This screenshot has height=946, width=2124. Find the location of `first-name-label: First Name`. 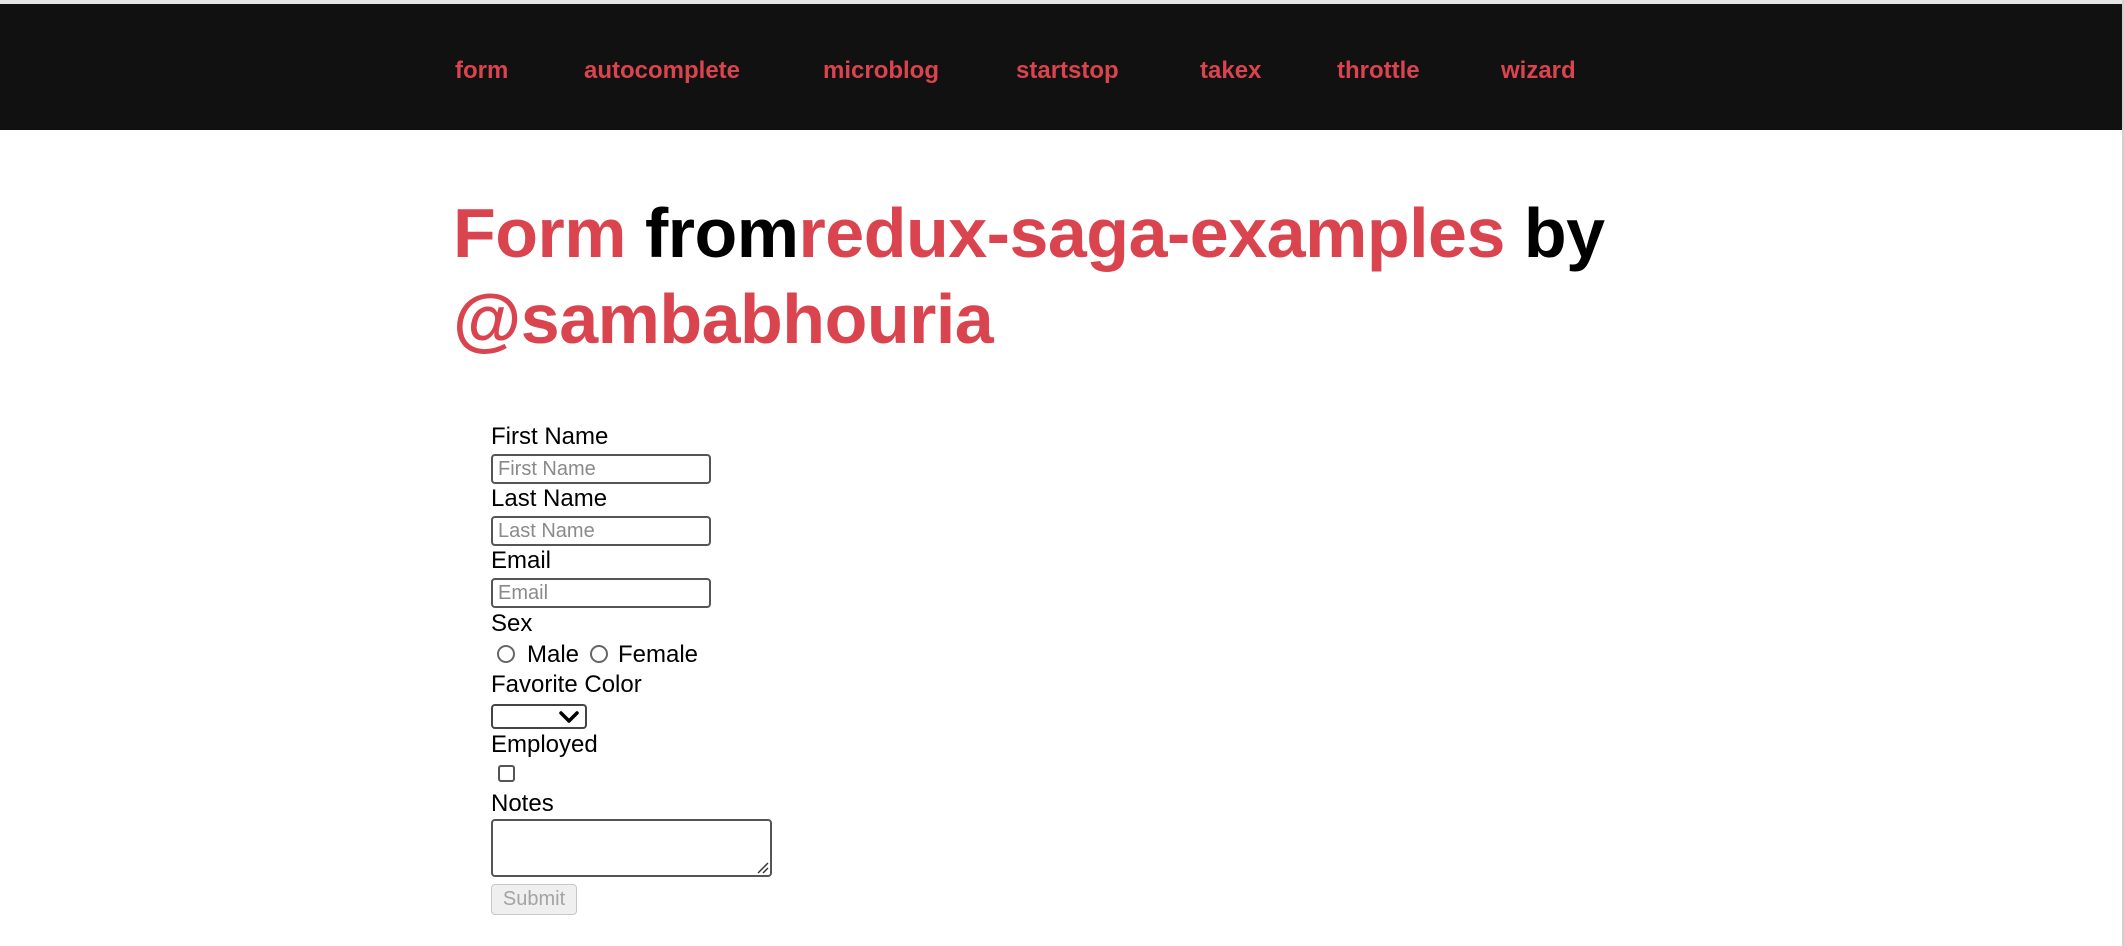

first-name-label: First Name is located at coordinates (550, 436).